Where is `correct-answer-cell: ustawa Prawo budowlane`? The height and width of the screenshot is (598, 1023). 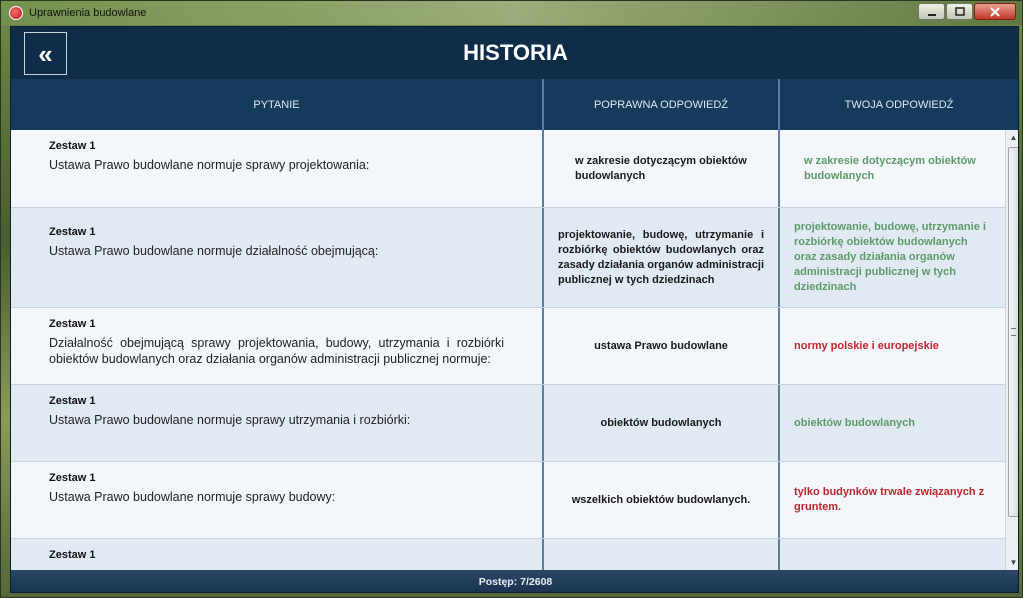
correct-answer-cell: ustawa Prawo budowlane is located at coordinates (662, 346).